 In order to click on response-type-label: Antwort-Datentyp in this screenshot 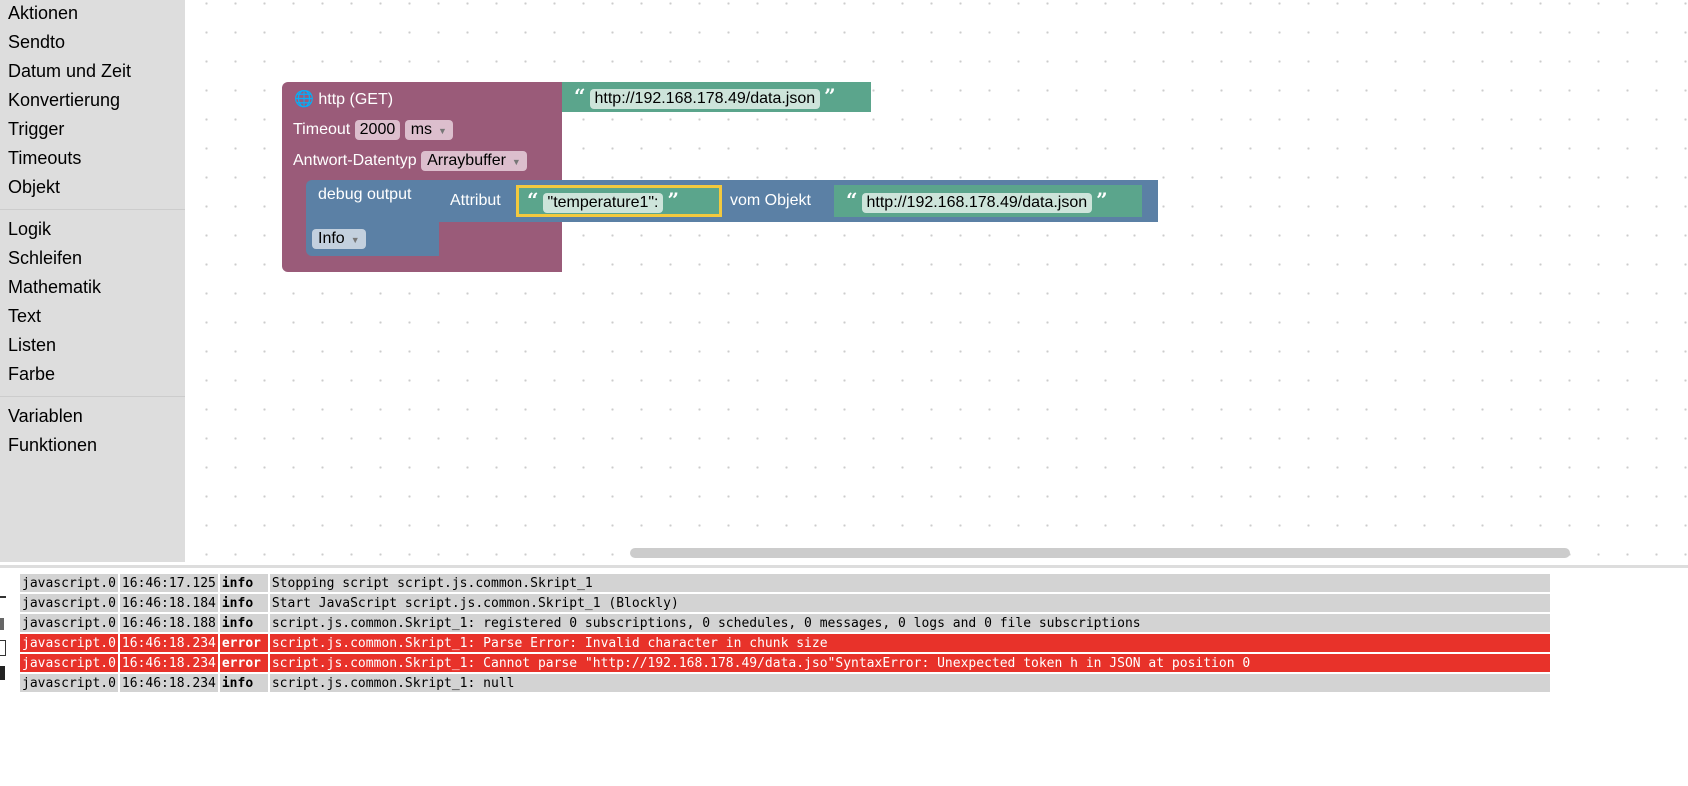, I will do `click(355, 160)`.